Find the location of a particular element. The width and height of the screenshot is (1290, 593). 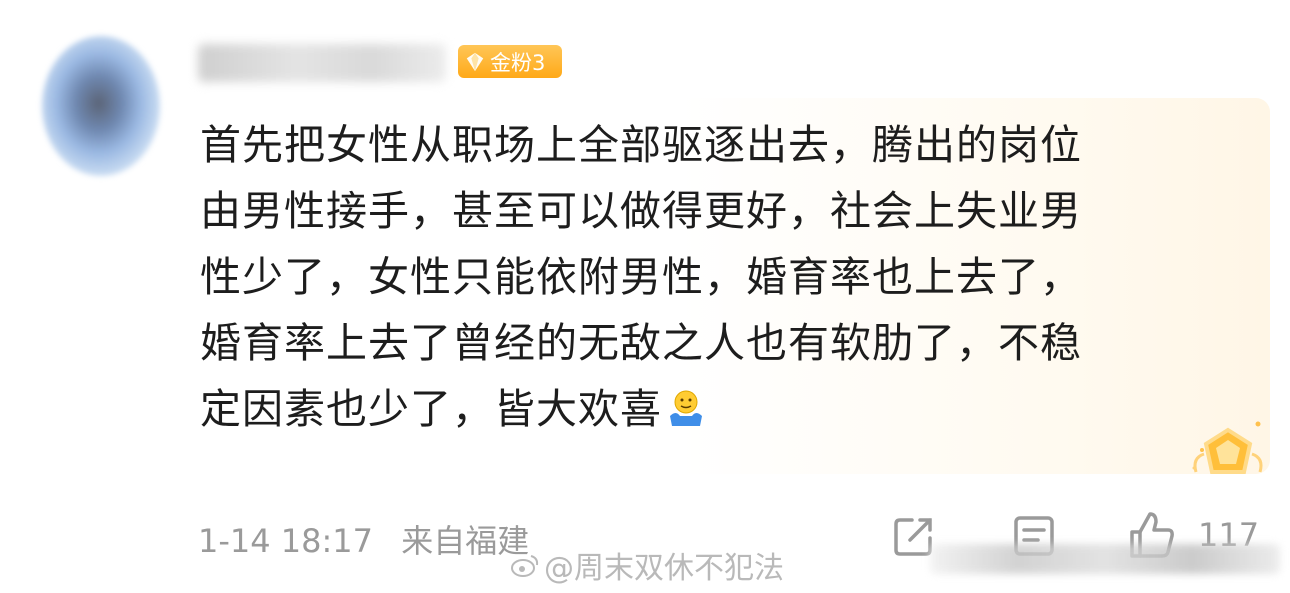

comment-meta: 1-14 18:17 来自福建 is located at coordinates (363, 539).